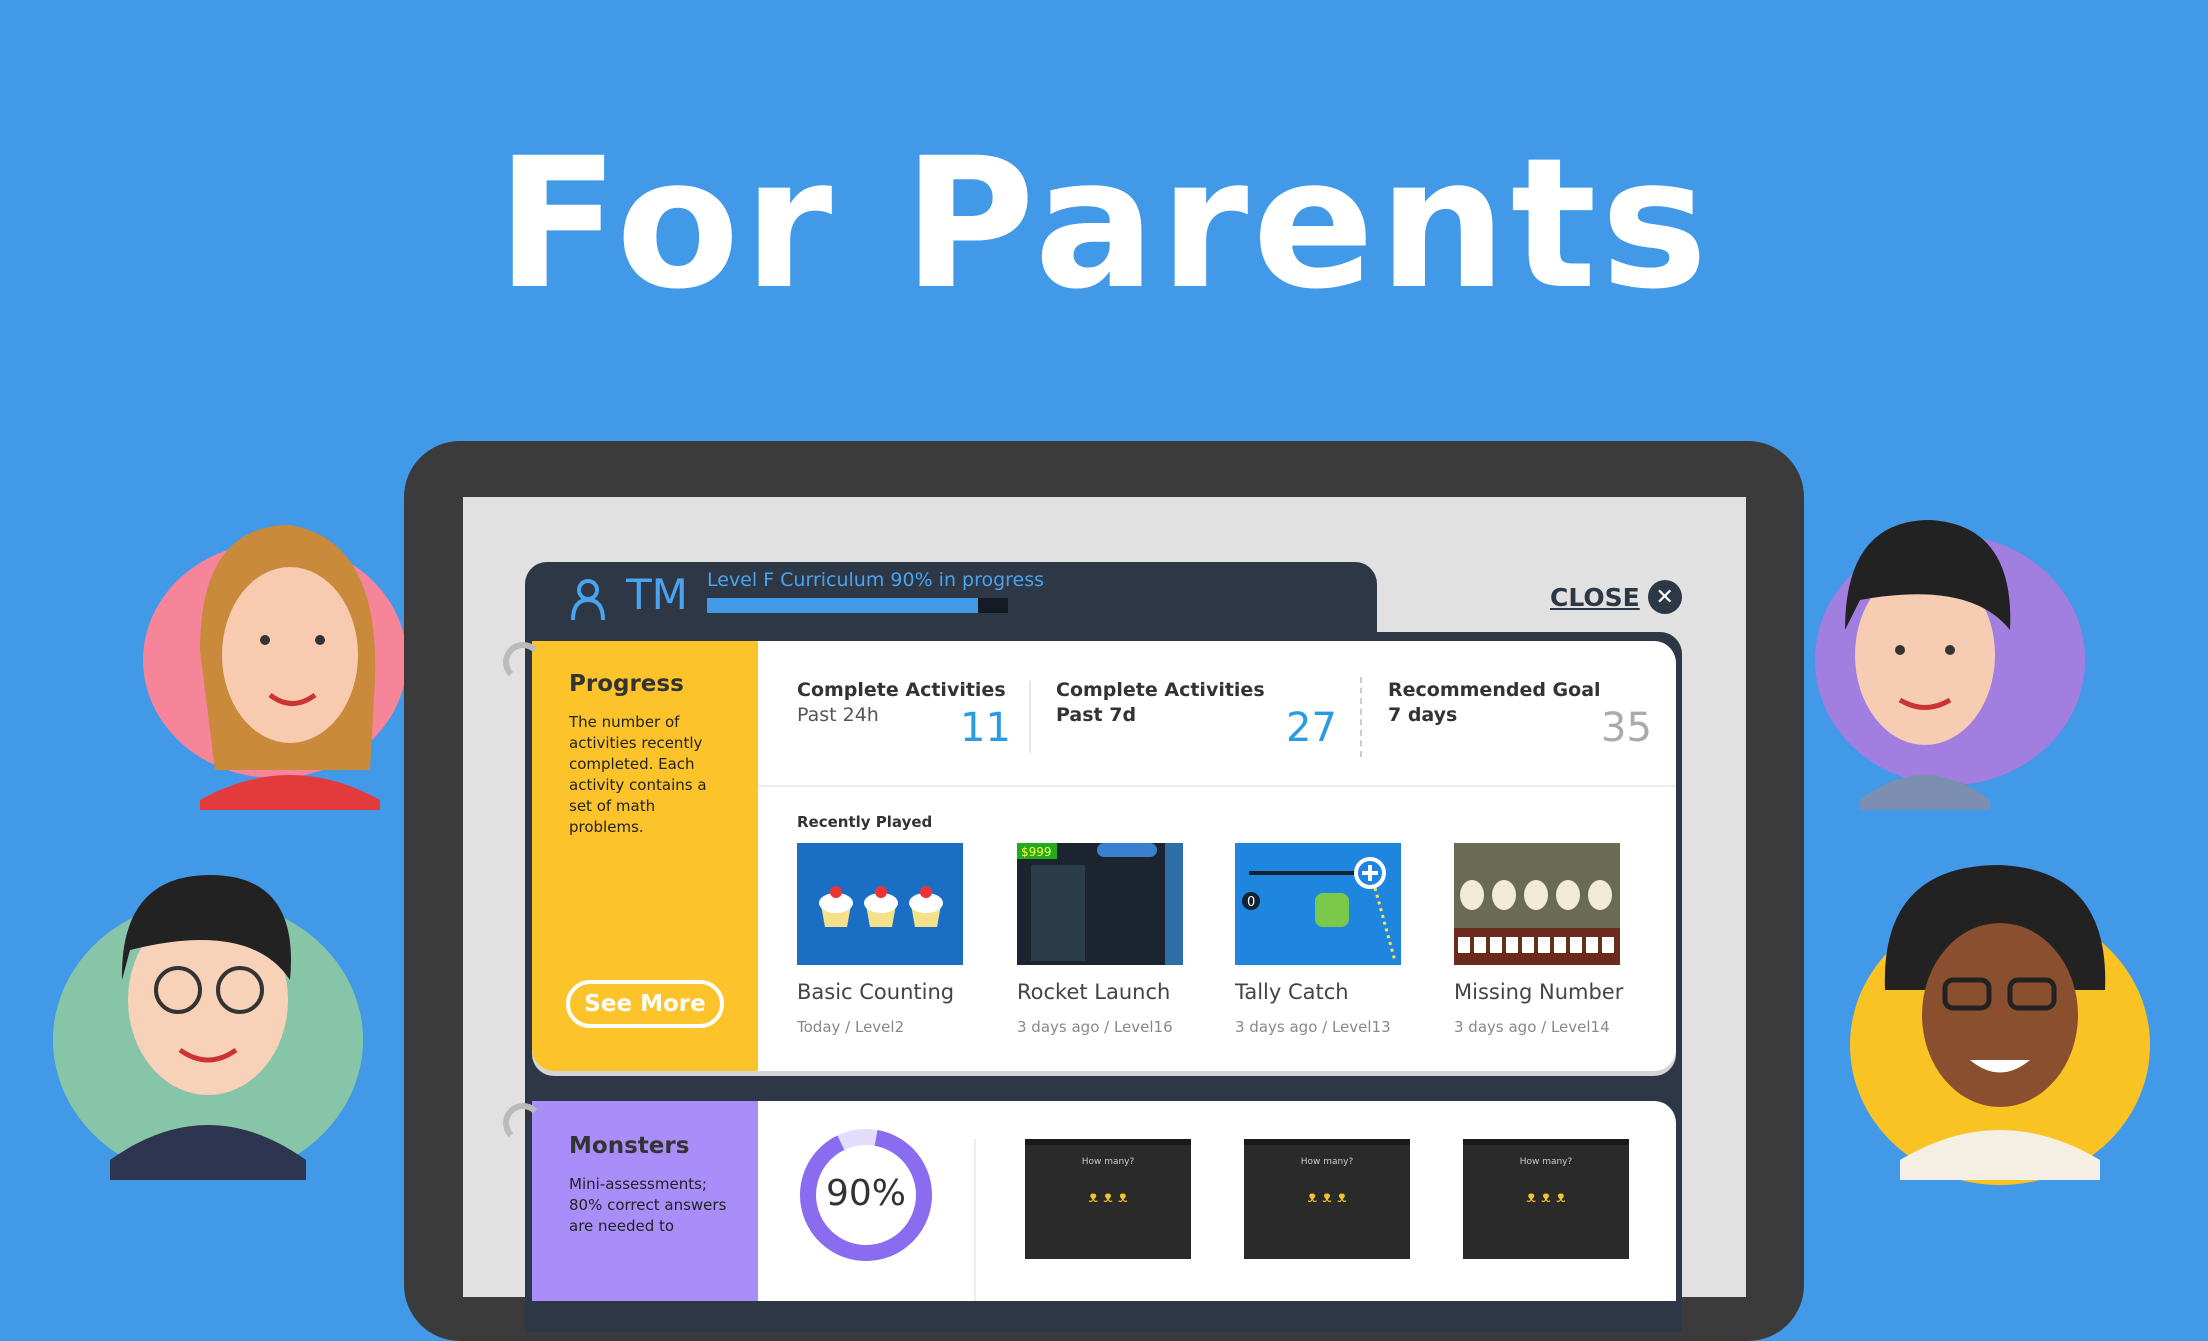 The width and height of the screenshot is (2208, 1341). I want to click on score-value: 90%, so click(865, 1193).